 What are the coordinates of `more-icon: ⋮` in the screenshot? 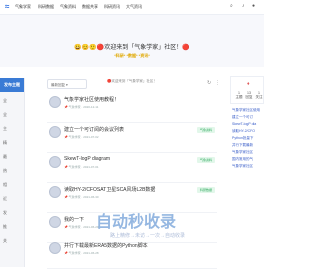 It's located at (217, 83).